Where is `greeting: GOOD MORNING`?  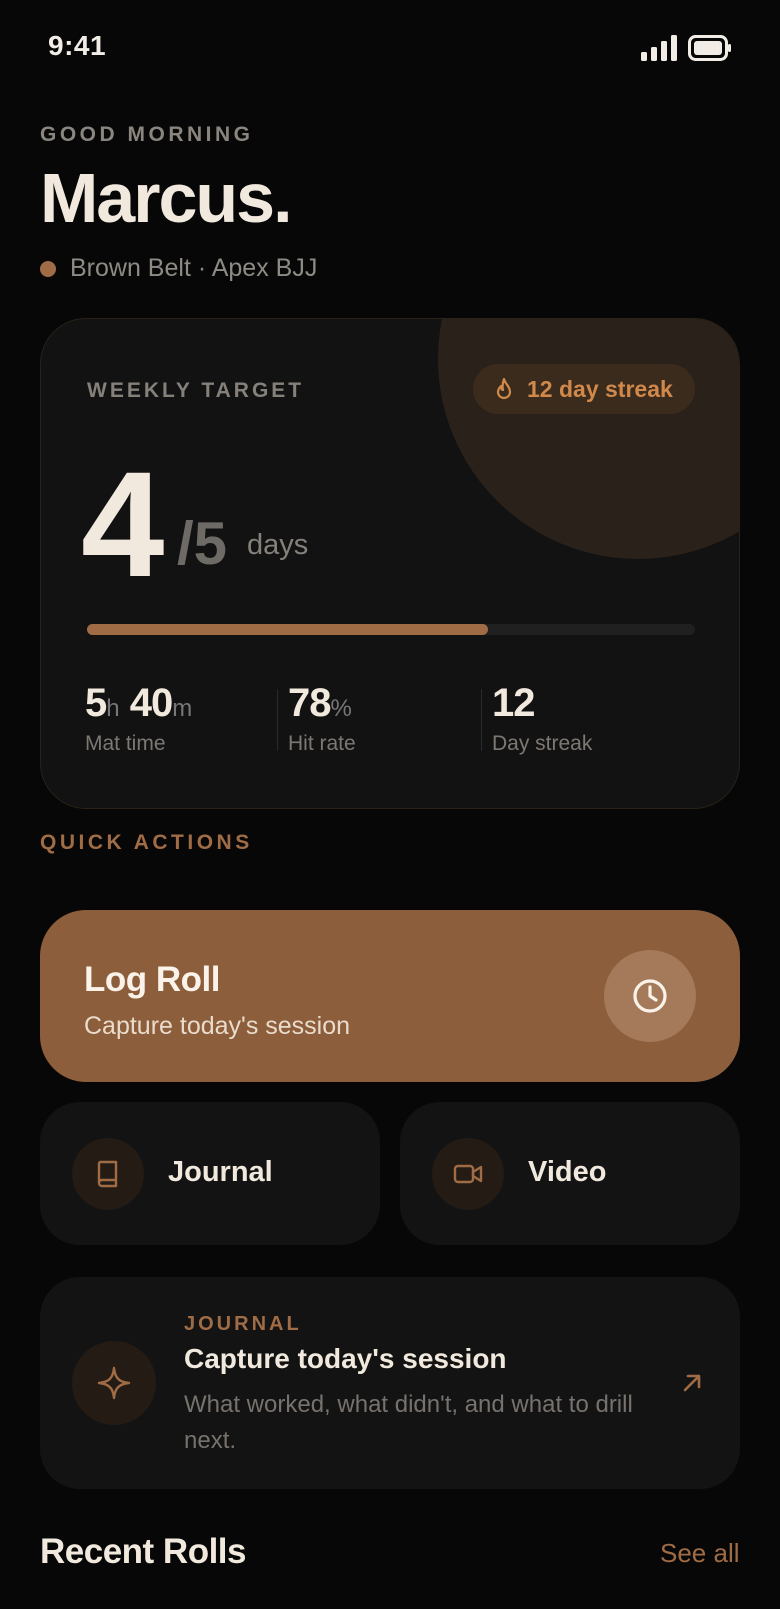 greeting: GOOD MORNING is located at coordinates (147, 134).